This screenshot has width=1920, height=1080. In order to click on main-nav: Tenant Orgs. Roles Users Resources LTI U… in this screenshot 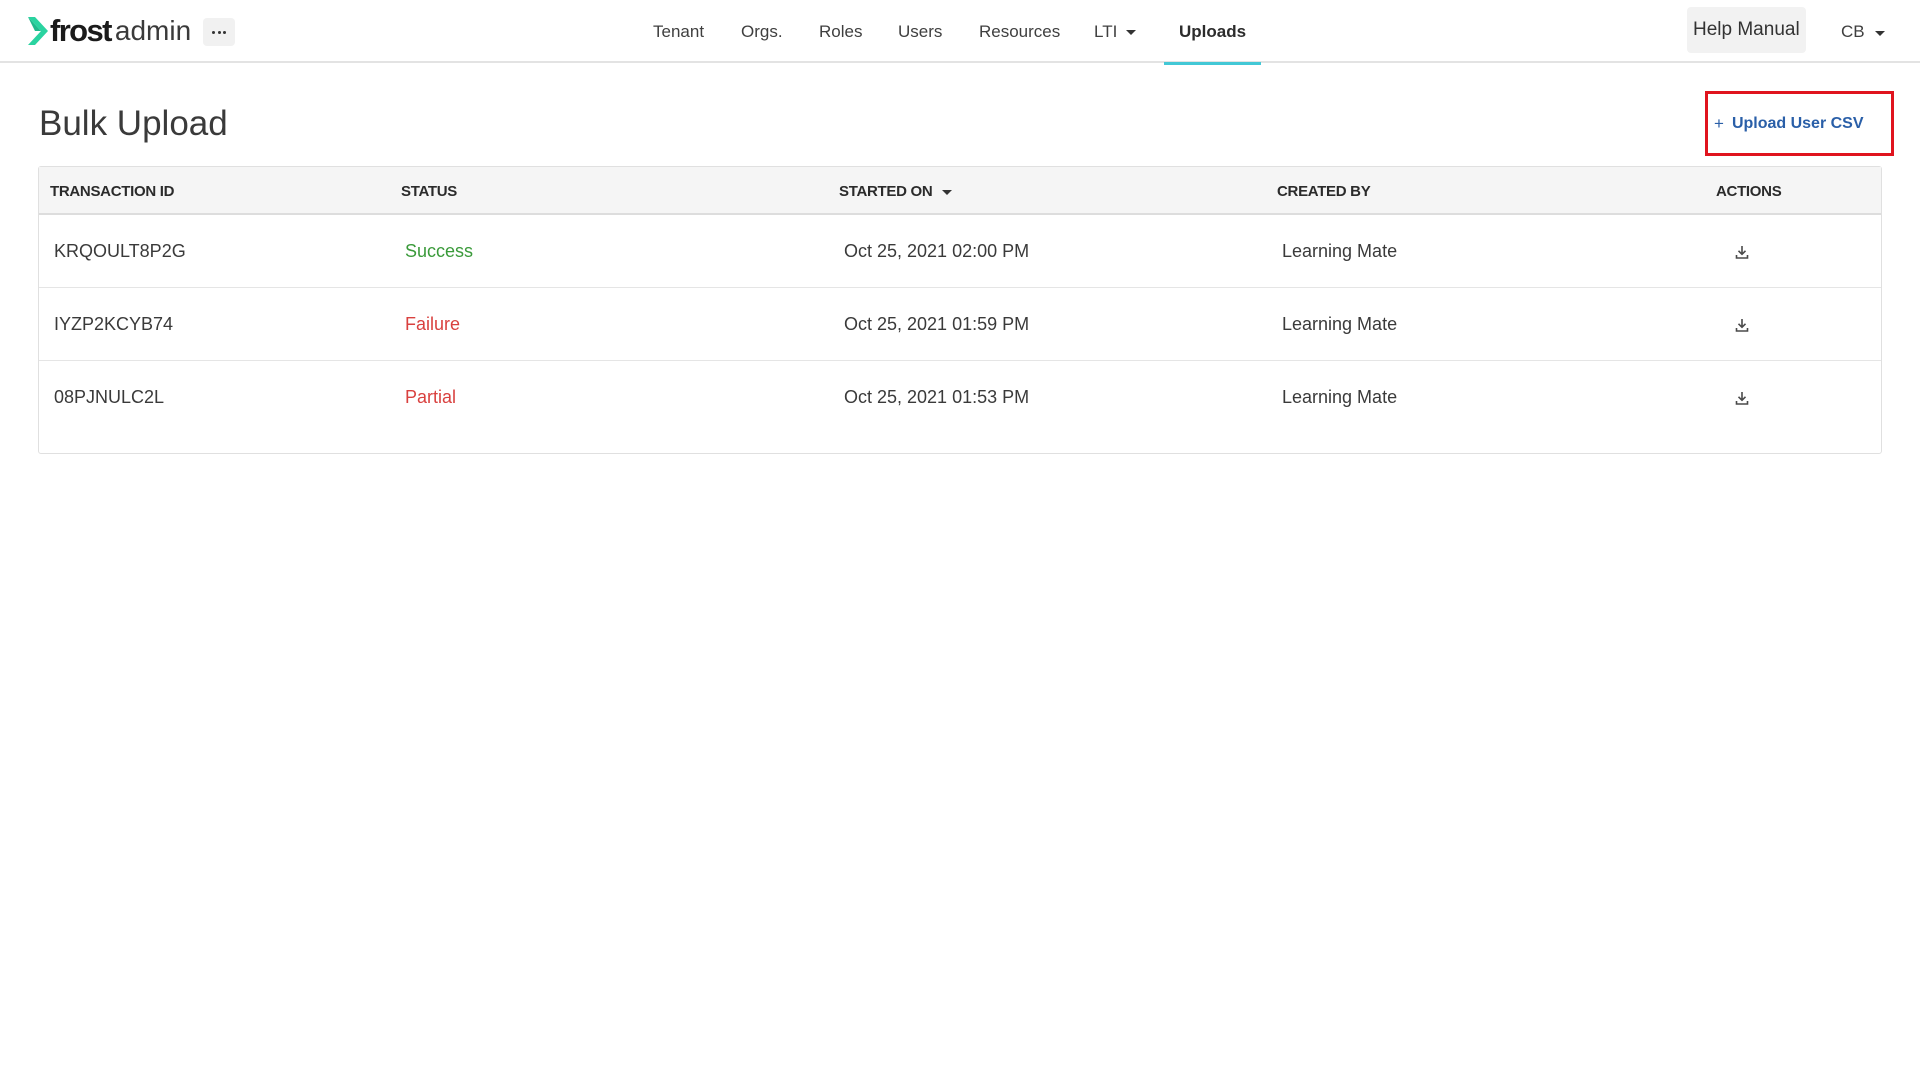, I will do `click(960, 32)`.